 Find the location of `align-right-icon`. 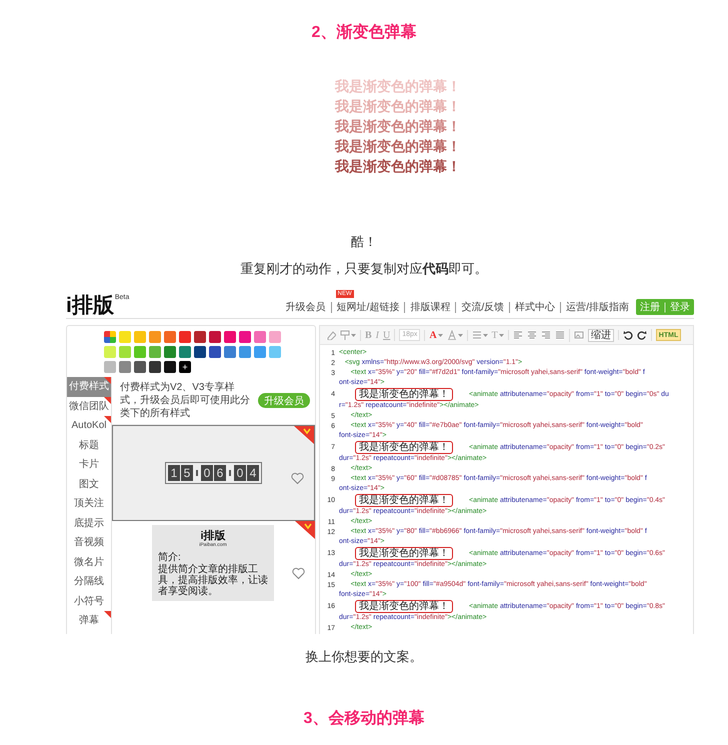

align-right-icon is located at coordinates (545, 335).